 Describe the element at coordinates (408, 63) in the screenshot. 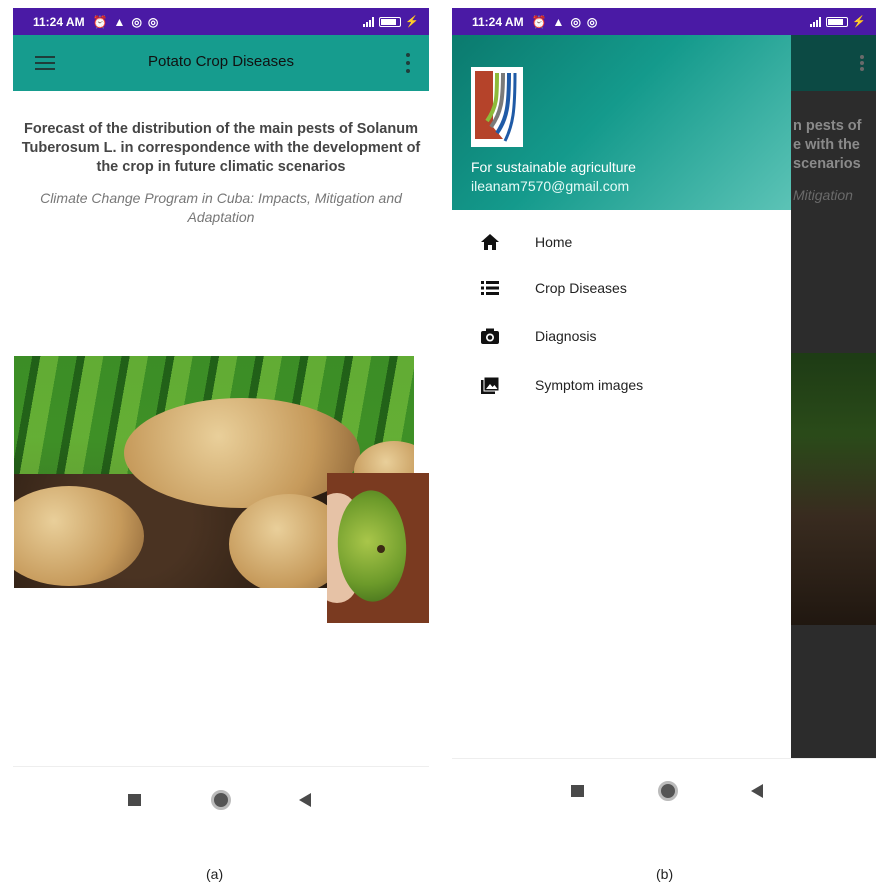

I see `overflow-menu-icon` at that location.